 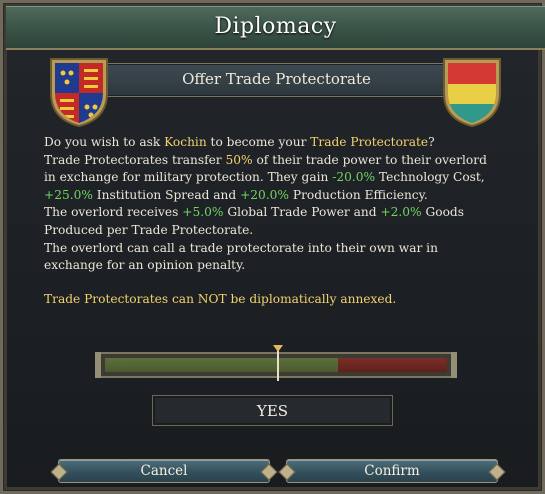 I want to click on confirm-button: Confirm, so click(x=392, y=471).